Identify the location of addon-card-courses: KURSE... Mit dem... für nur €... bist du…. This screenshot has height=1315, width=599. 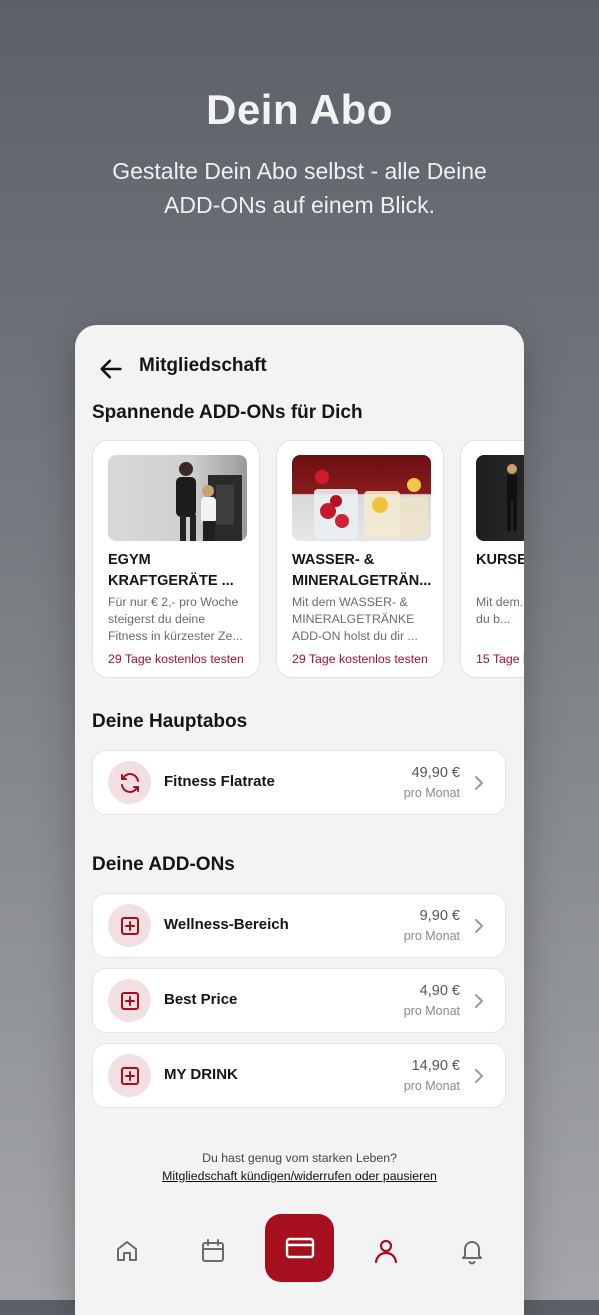
(492, 559).